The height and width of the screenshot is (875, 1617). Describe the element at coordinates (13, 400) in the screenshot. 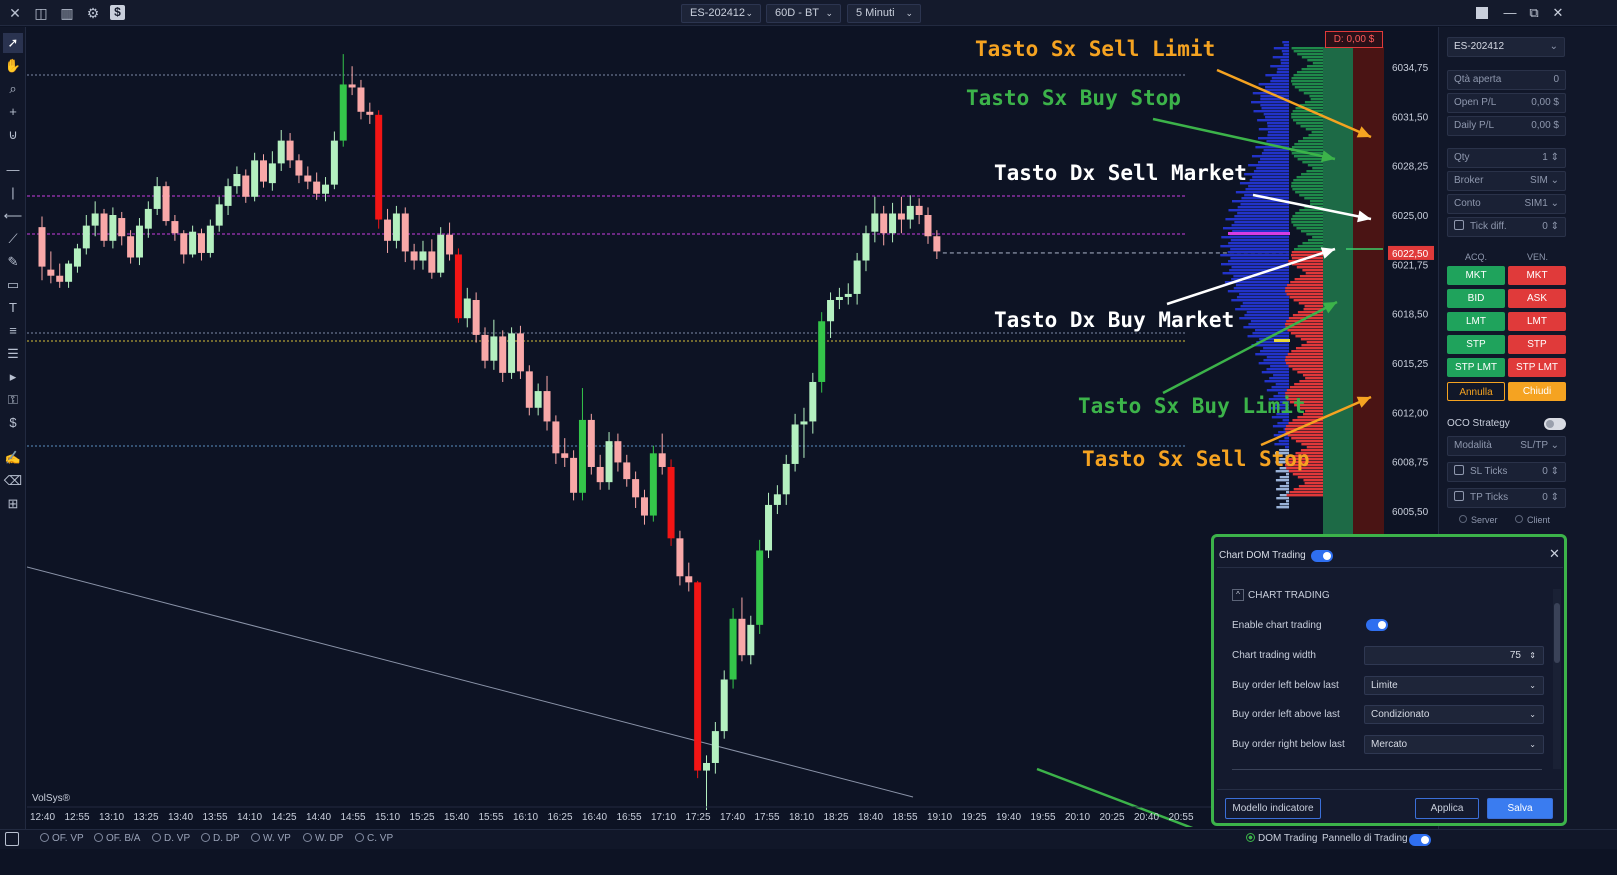

I see `lock-icon: ⚿` at that location.